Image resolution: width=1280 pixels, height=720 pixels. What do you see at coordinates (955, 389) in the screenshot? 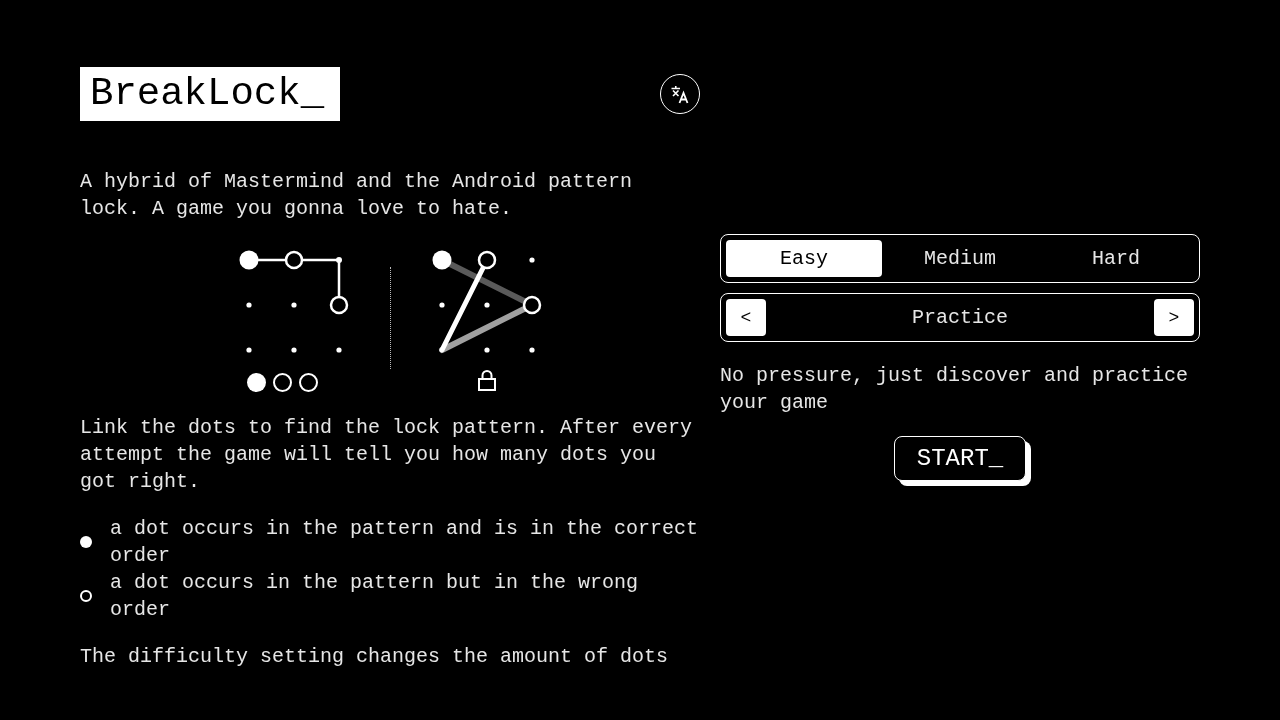
I see `mode-description: No pressure, just discover and practice your game` at bounding box center [955, 389].